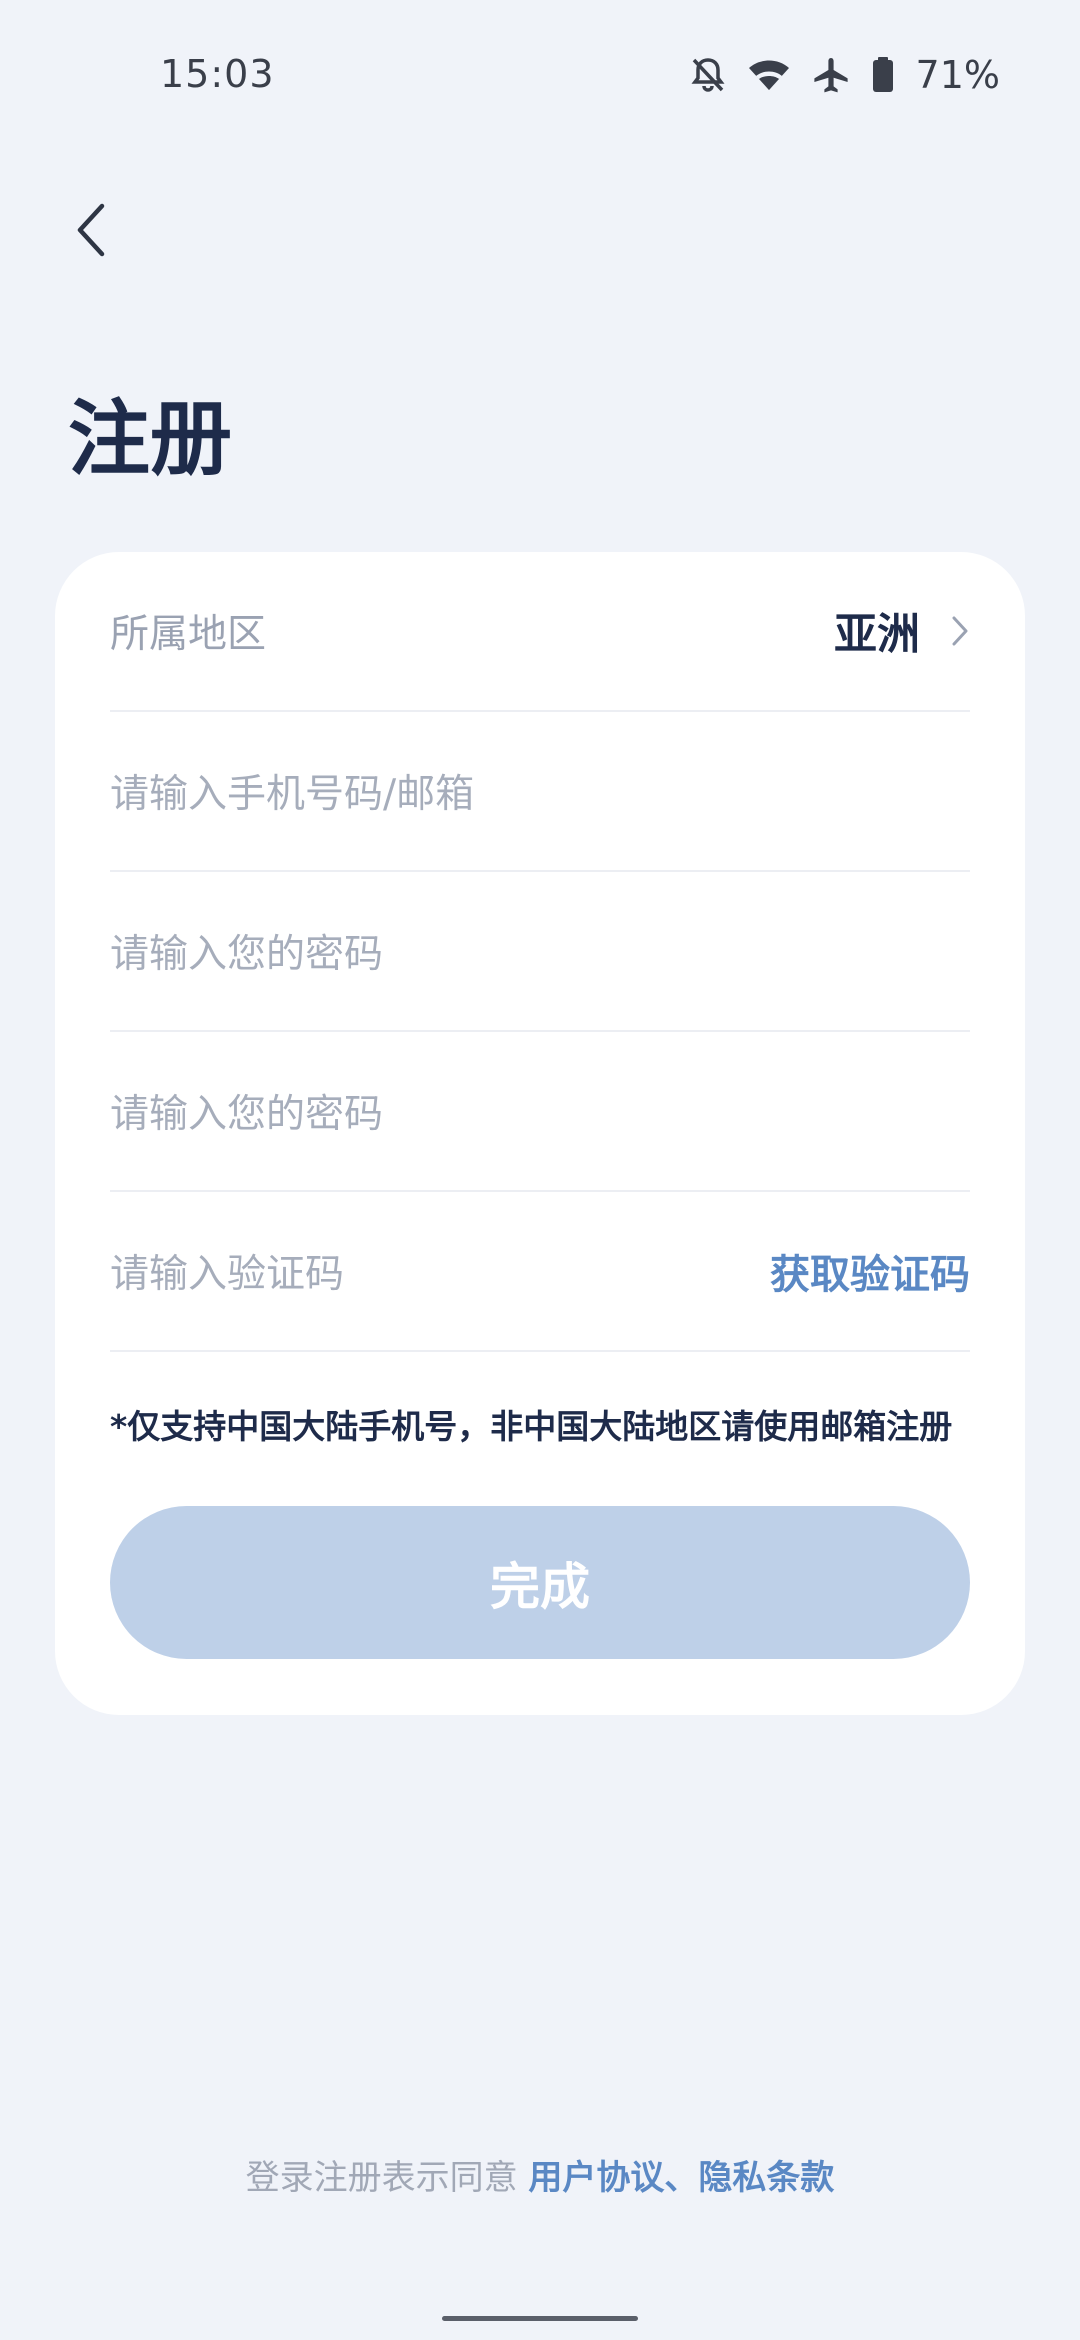  What do you see at coordinates (960, 631) in the screenshot?
I see `chevron-right-icon` at bounding box center [960, 631].